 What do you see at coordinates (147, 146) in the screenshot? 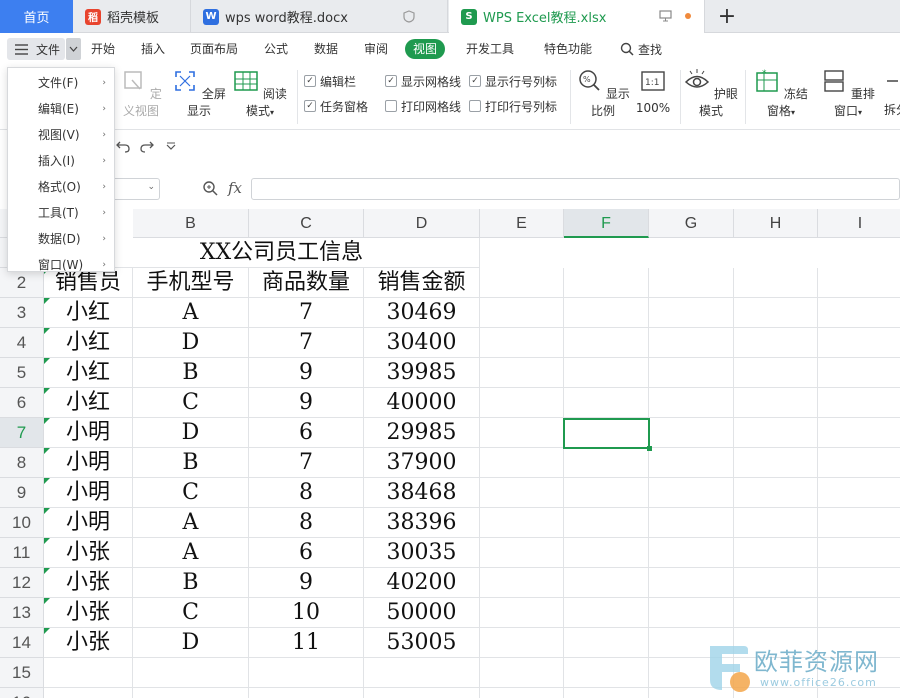
I see `redo-icon` at bounding box center [147, 146].